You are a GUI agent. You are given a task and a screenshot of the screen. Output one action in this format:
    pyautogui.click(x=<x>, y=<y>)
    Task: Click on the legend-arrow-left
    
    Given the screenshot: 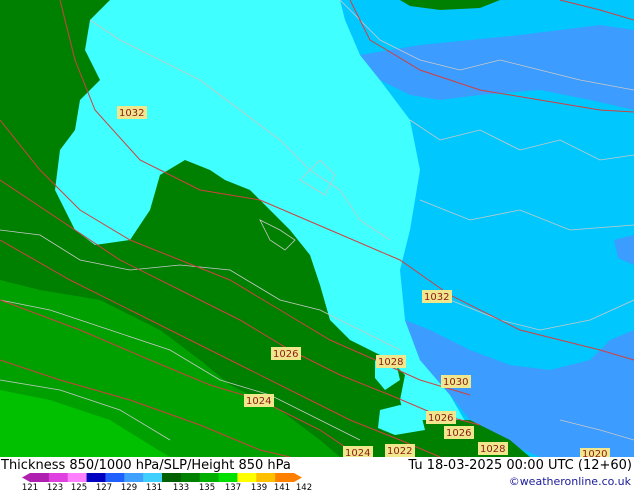 What is the action you would take?
    pyautogui.click(x=26, y=477)
    